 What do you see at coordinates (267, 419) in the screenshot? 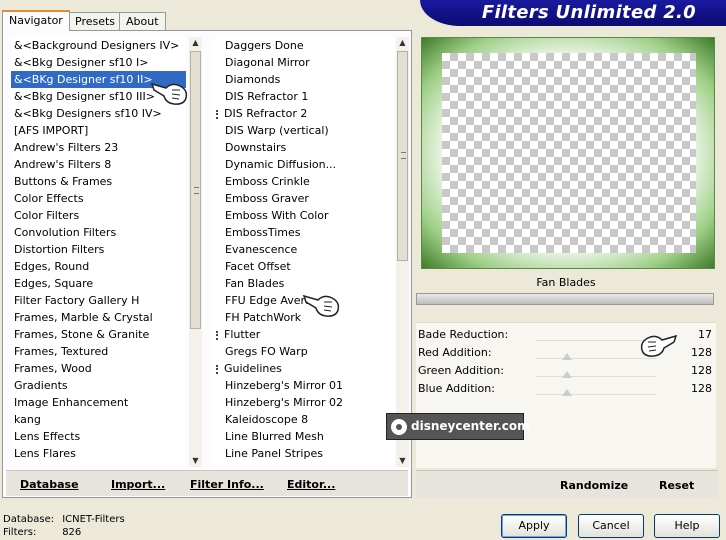
I see `filter-item-label: Kaleidoscope 8` at bounding box center [267, 419].